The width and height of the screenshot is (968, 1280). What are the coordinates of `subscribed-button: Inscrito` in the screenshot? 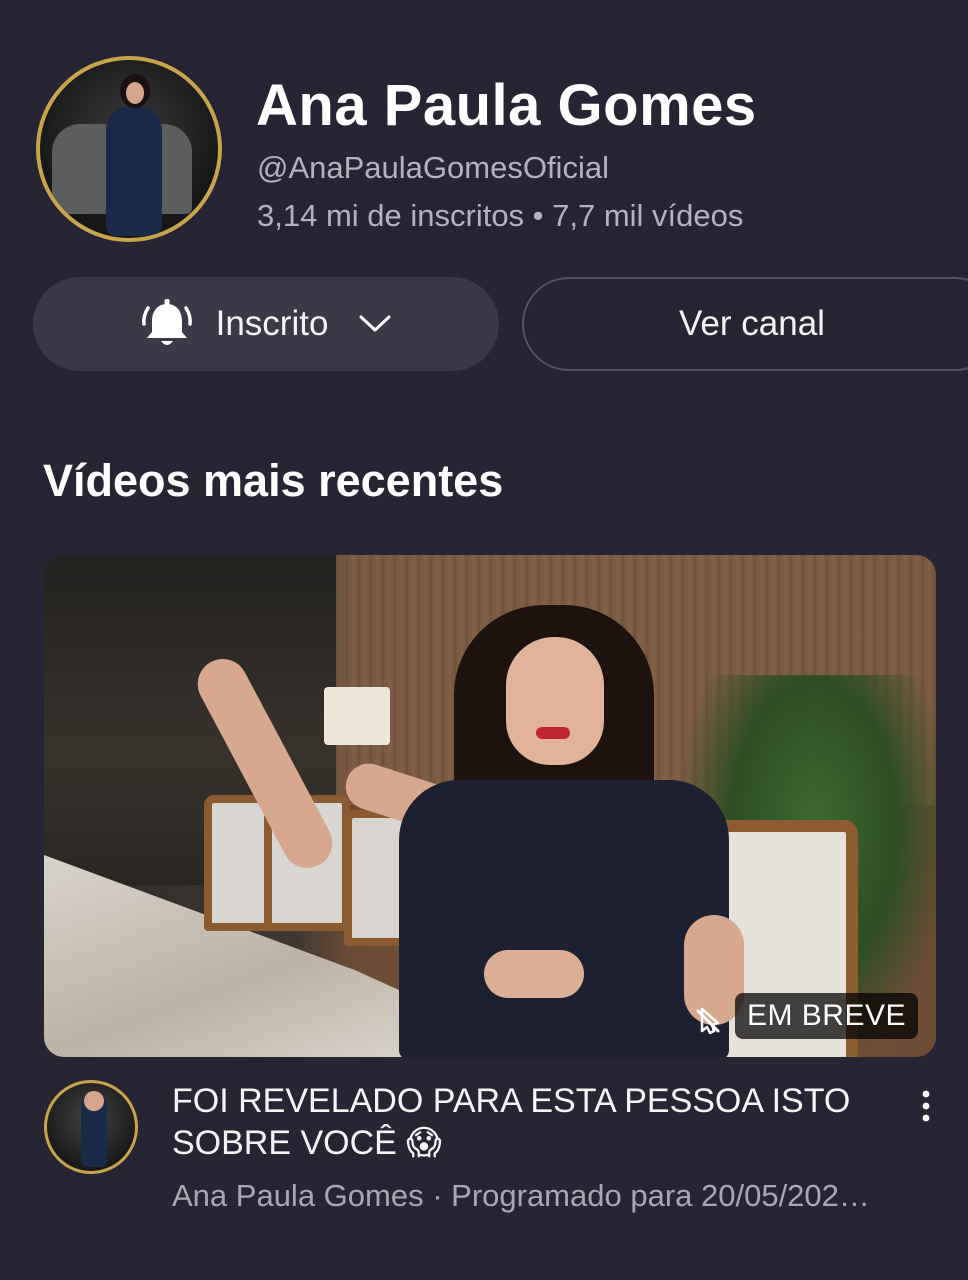 It's located at (266, 324).